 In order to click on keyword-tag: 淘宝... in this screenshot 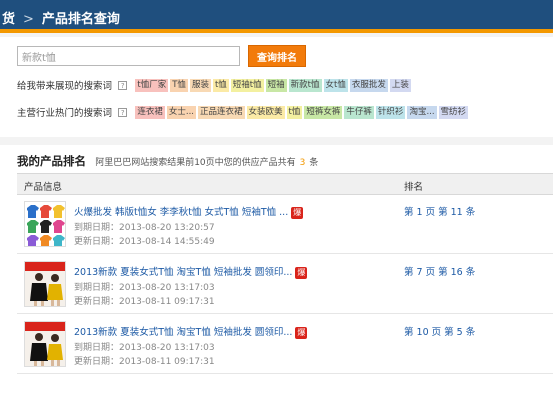, I will do `click(422, 112)`.